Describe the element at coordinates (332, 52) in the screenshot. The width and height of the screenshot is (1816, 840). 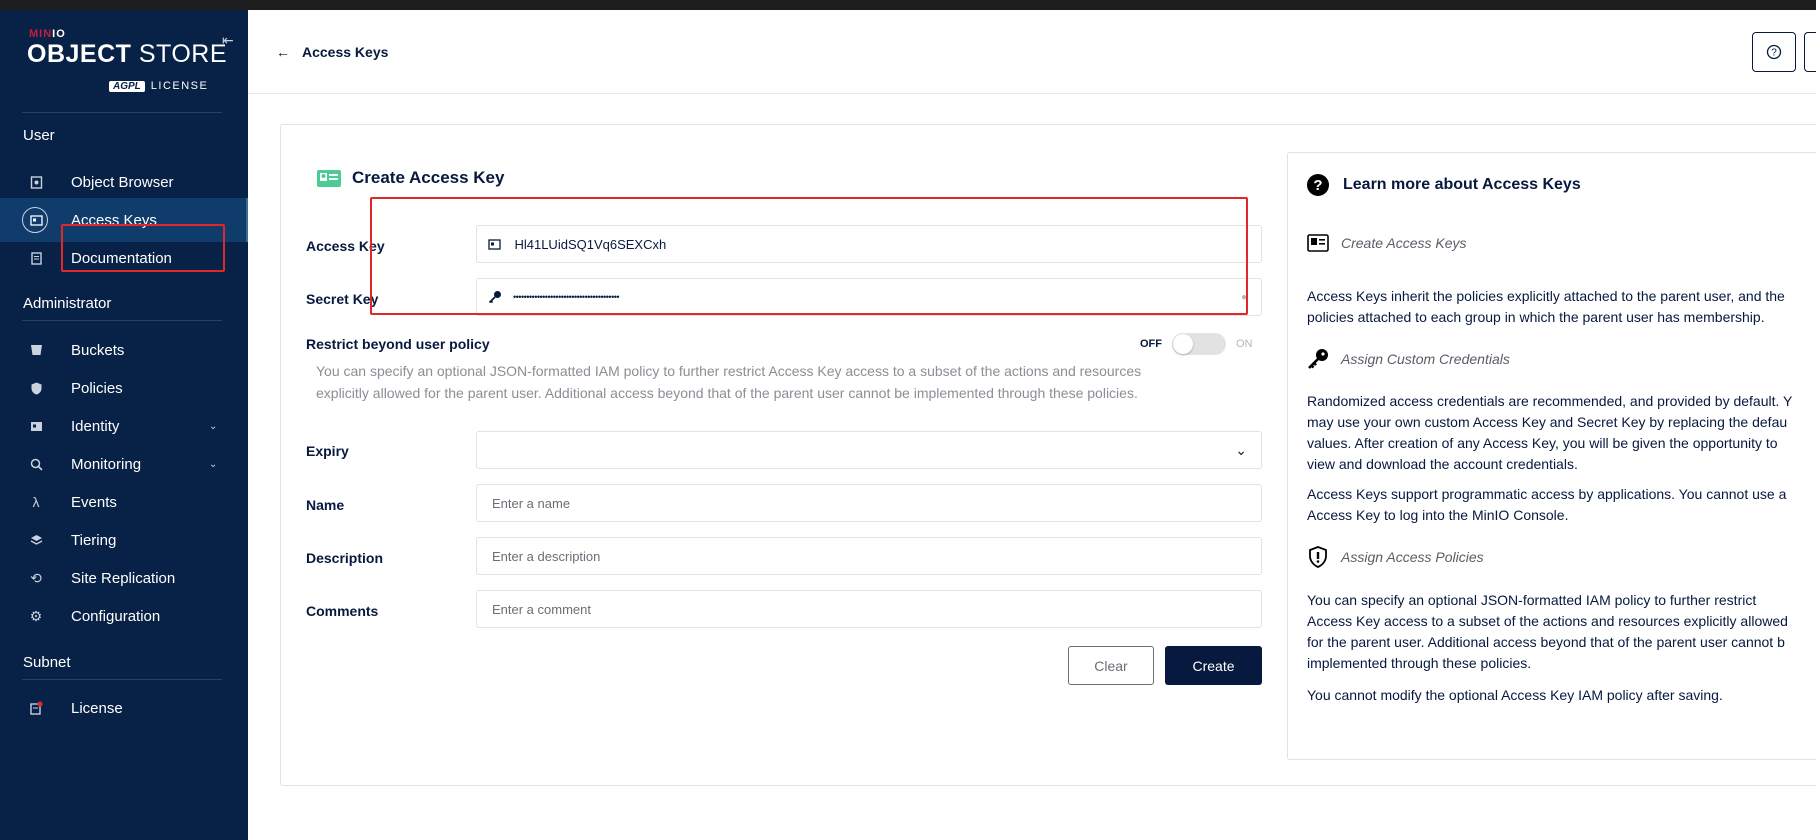
I see `back-link: ← Access Keys` at that location.